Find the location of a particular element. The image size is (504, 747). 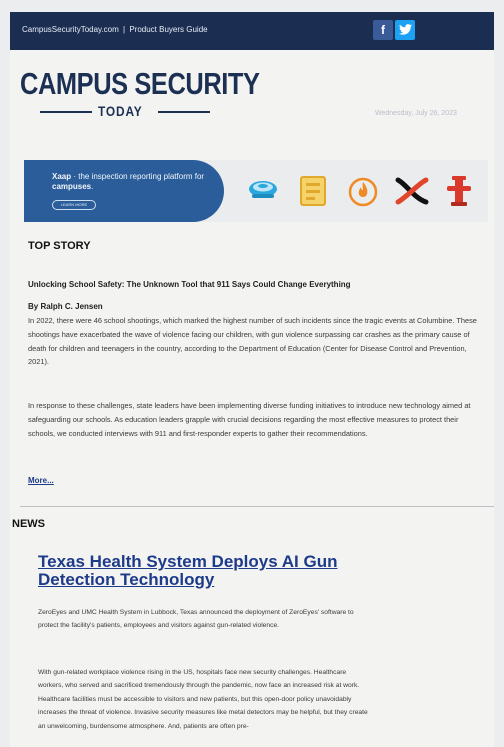

fire-panel-icon is located at coordinates (313, 193).